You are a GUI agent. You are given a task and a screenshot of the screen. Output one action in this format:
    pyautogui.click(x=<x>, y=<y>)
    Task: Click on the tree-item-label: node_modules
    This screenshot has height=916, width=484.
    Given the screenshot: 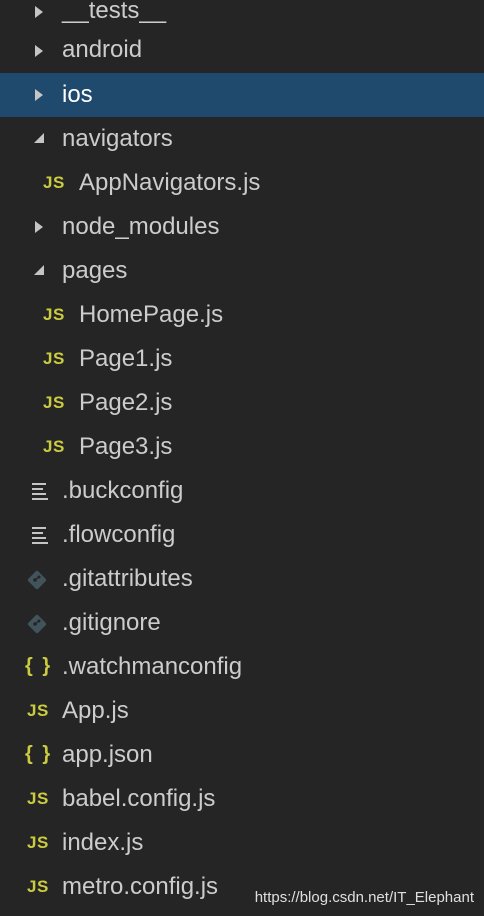 What is the action you would take?
    pyautogui.click(x=141, y=226)
    